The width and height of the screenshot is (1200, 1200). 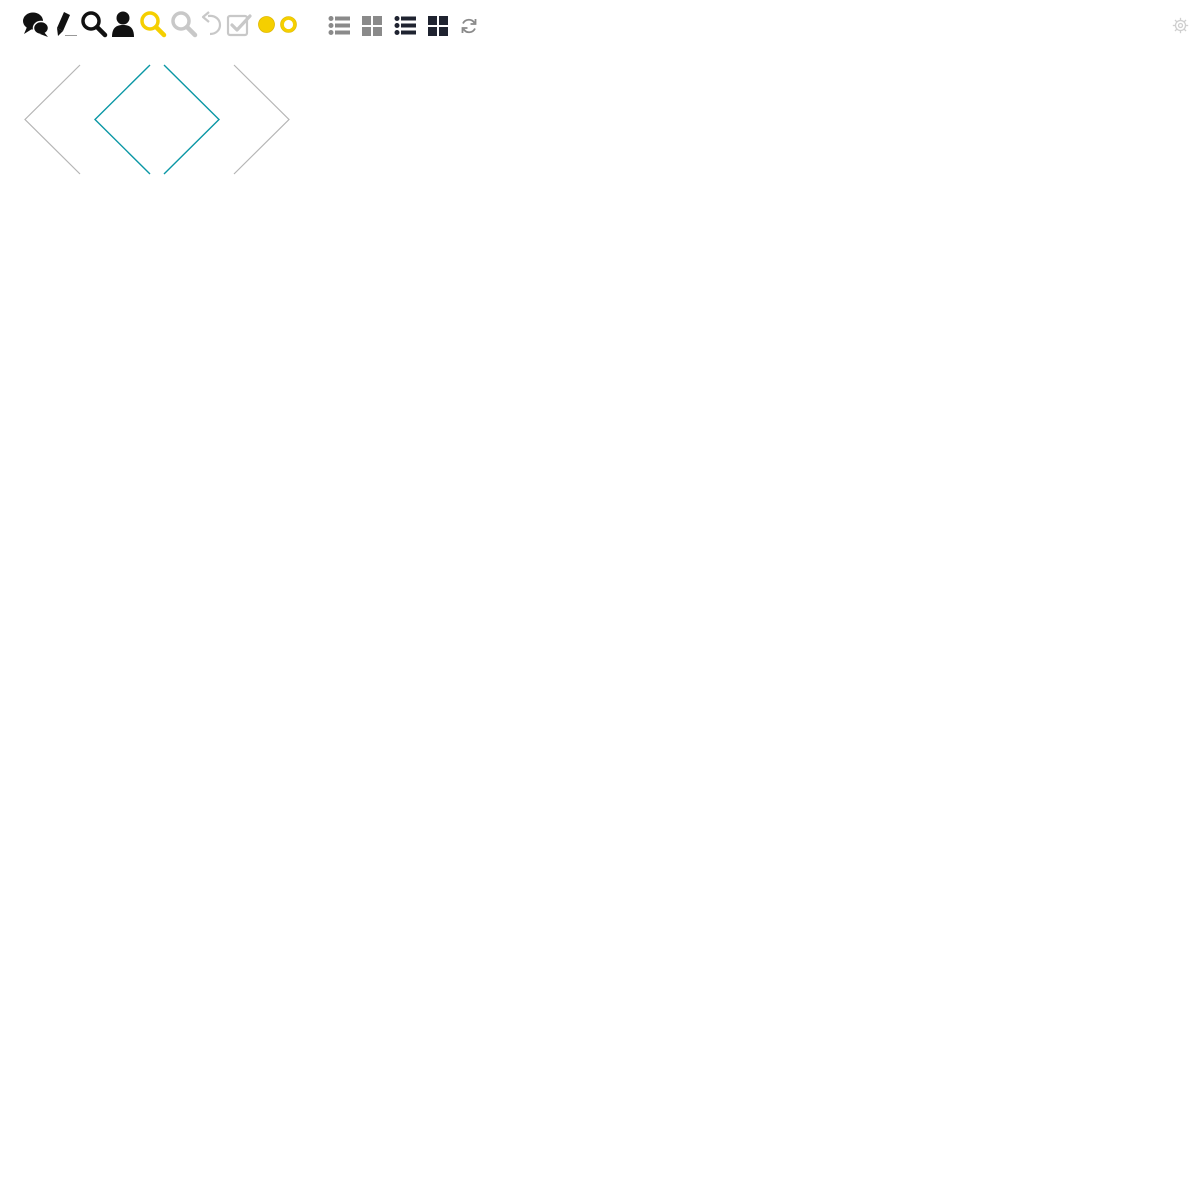 What do you see at coordinates (339, 25) in the screenshot?
I see `list-view-icon` at bounding box center [339, 25].